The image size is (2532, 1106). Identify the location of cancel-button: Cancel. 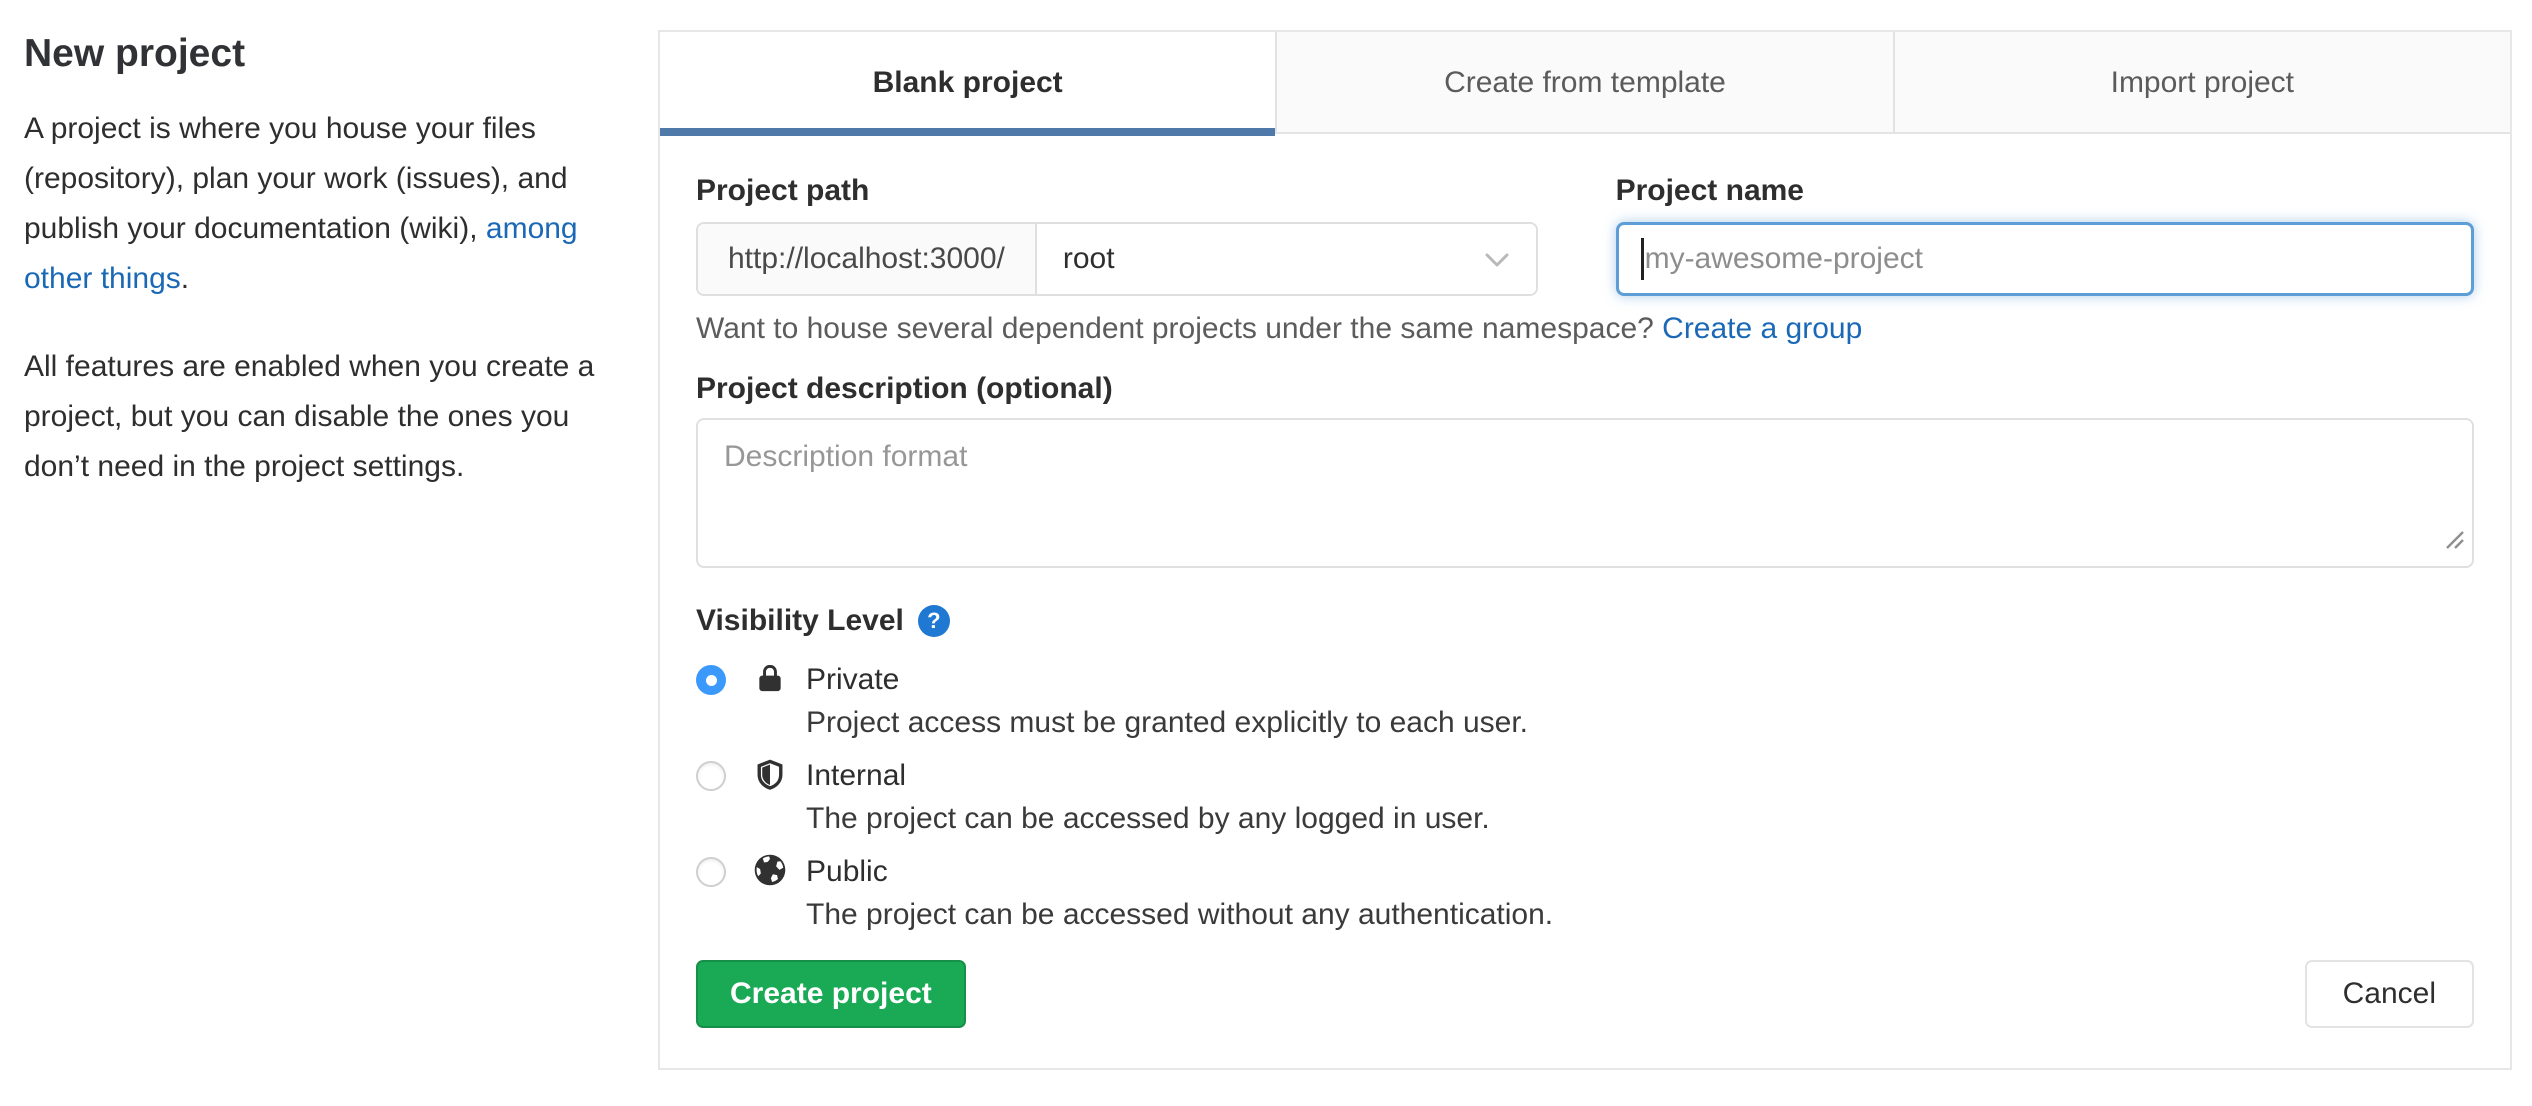
(2389, 994).